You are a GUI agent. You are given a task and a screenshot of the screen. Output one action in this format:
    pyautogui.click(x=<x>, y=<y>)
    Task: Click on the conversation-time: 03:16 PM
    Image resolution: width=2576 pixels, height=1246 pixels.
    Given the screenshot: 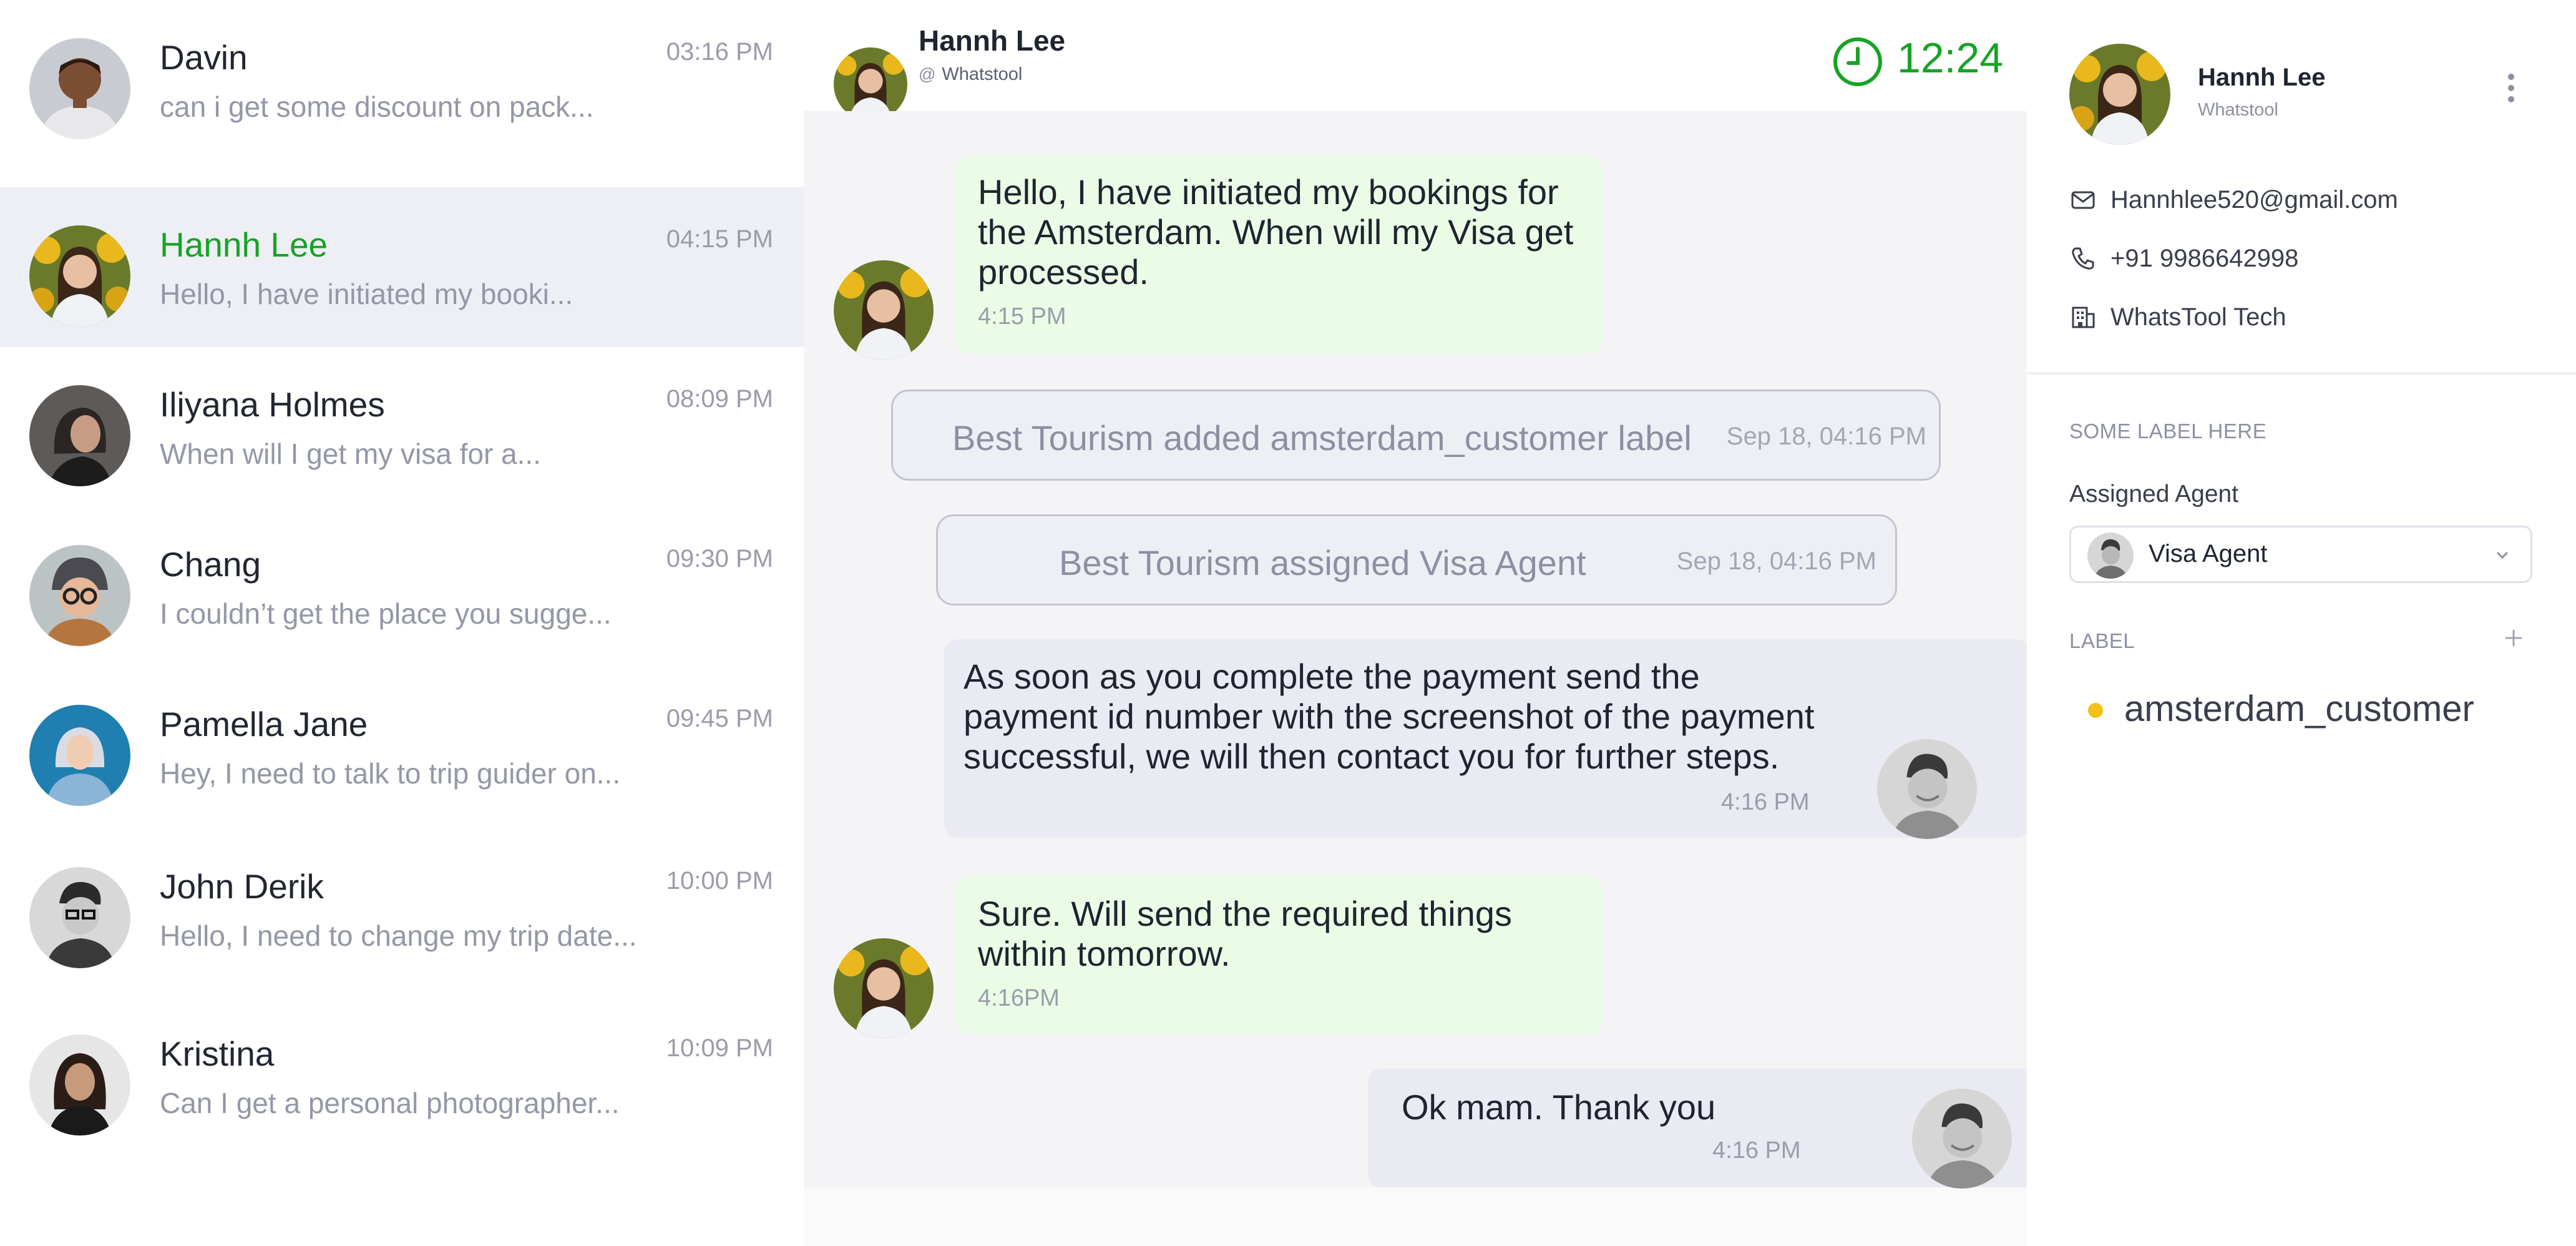 What is the action you would take?
    pyautogui.click(x=719, y=52)
    